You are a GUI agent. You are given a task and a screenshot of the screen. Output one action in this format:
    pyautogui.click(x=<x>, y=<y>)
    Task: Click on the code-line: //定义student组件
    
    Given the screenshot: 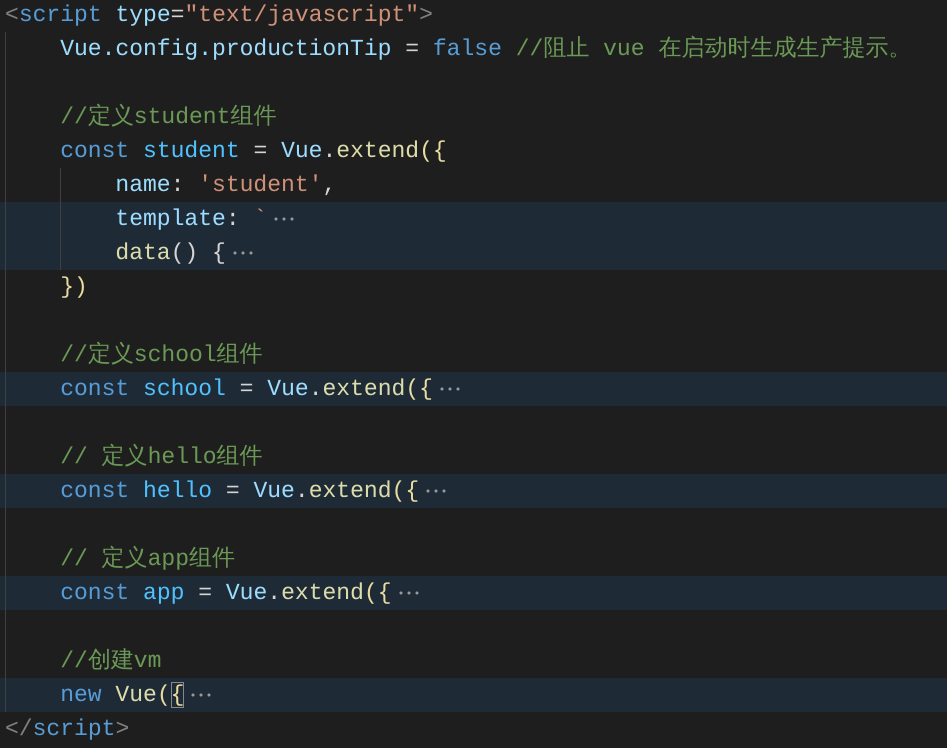 What is the action you would take?
    pyautogui.click(x=168, y=117)
    